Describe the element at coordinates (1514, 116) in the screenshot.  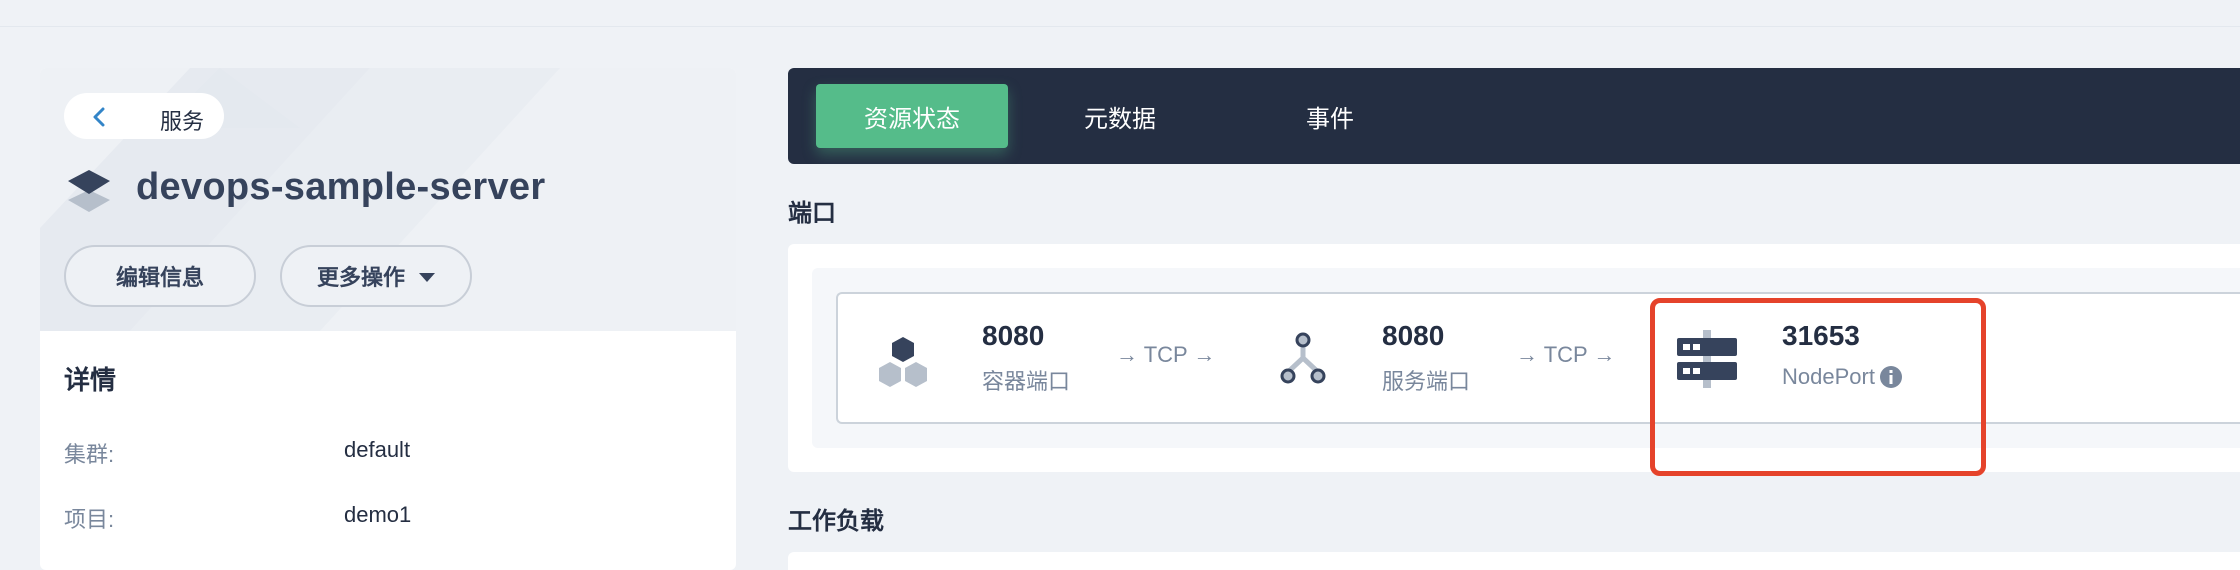
I see `tab-bar: 资源状态 元数据 事件` at that location.